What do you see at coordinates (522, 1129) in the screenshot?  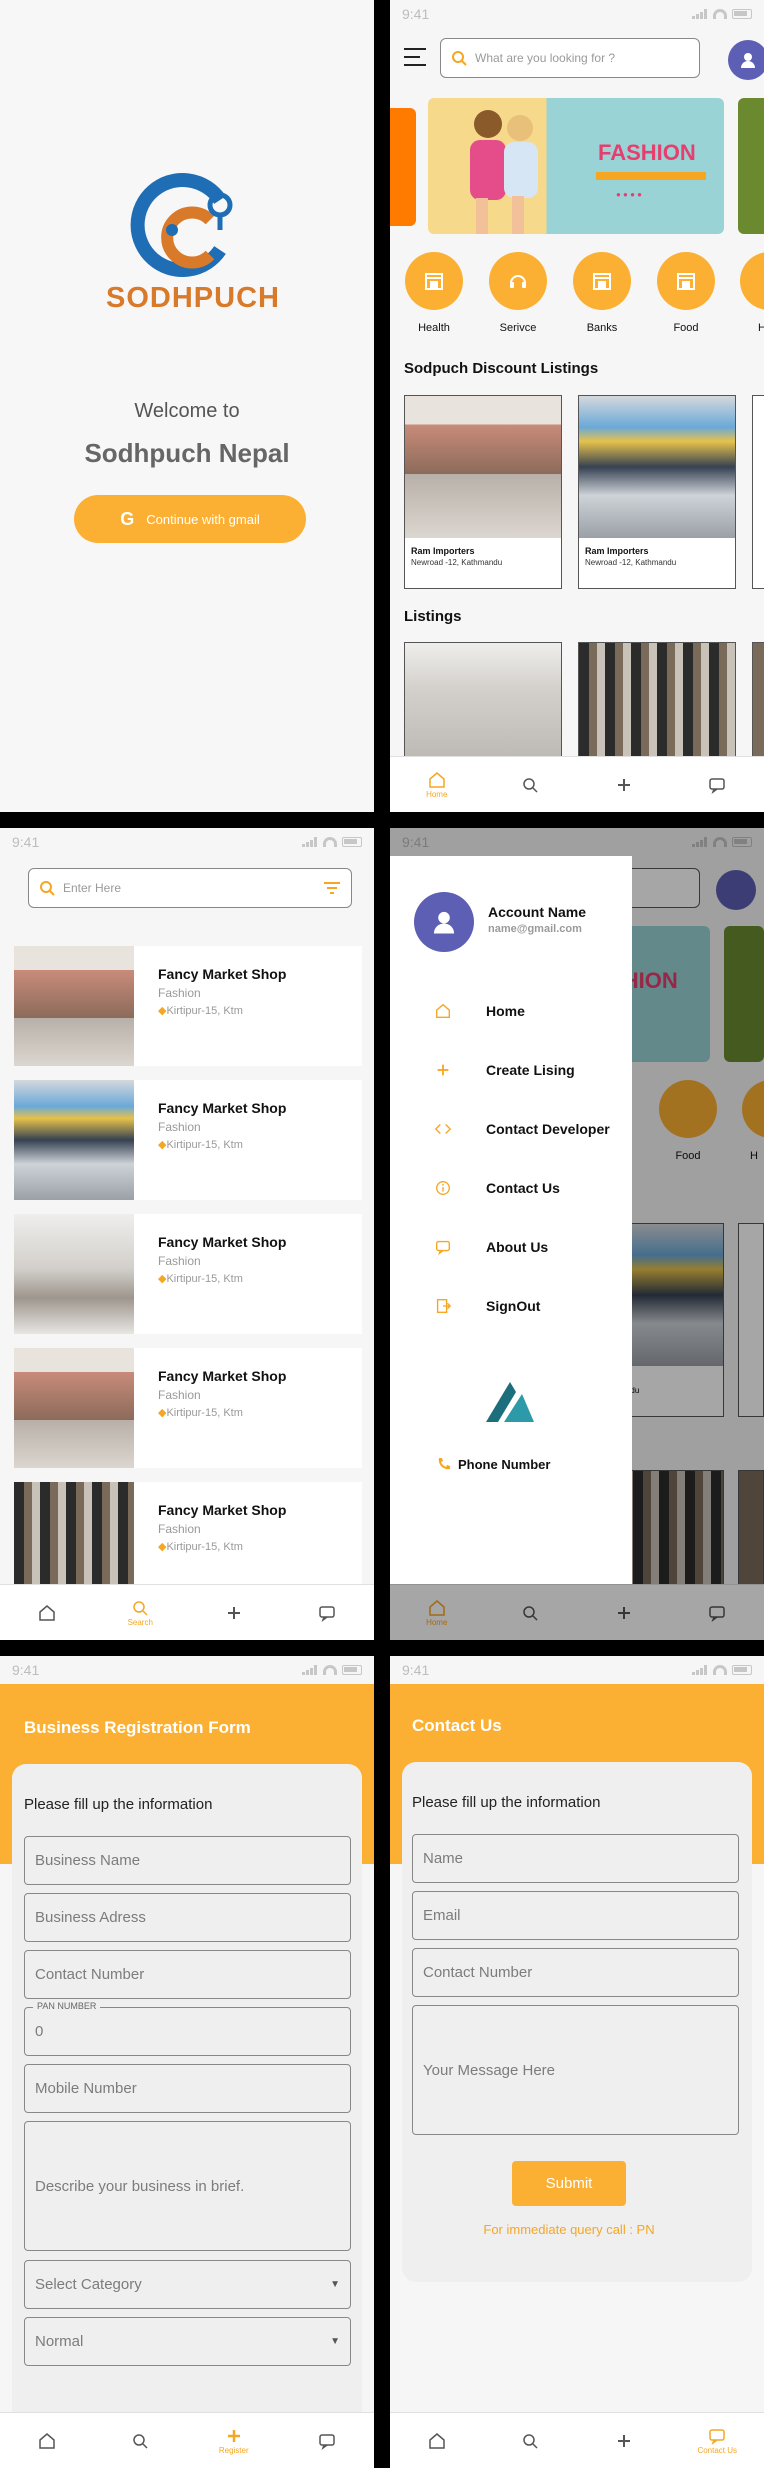 I see `drawer-item-contact-developer: Contact Developer` at bounding box center [522, 1129].